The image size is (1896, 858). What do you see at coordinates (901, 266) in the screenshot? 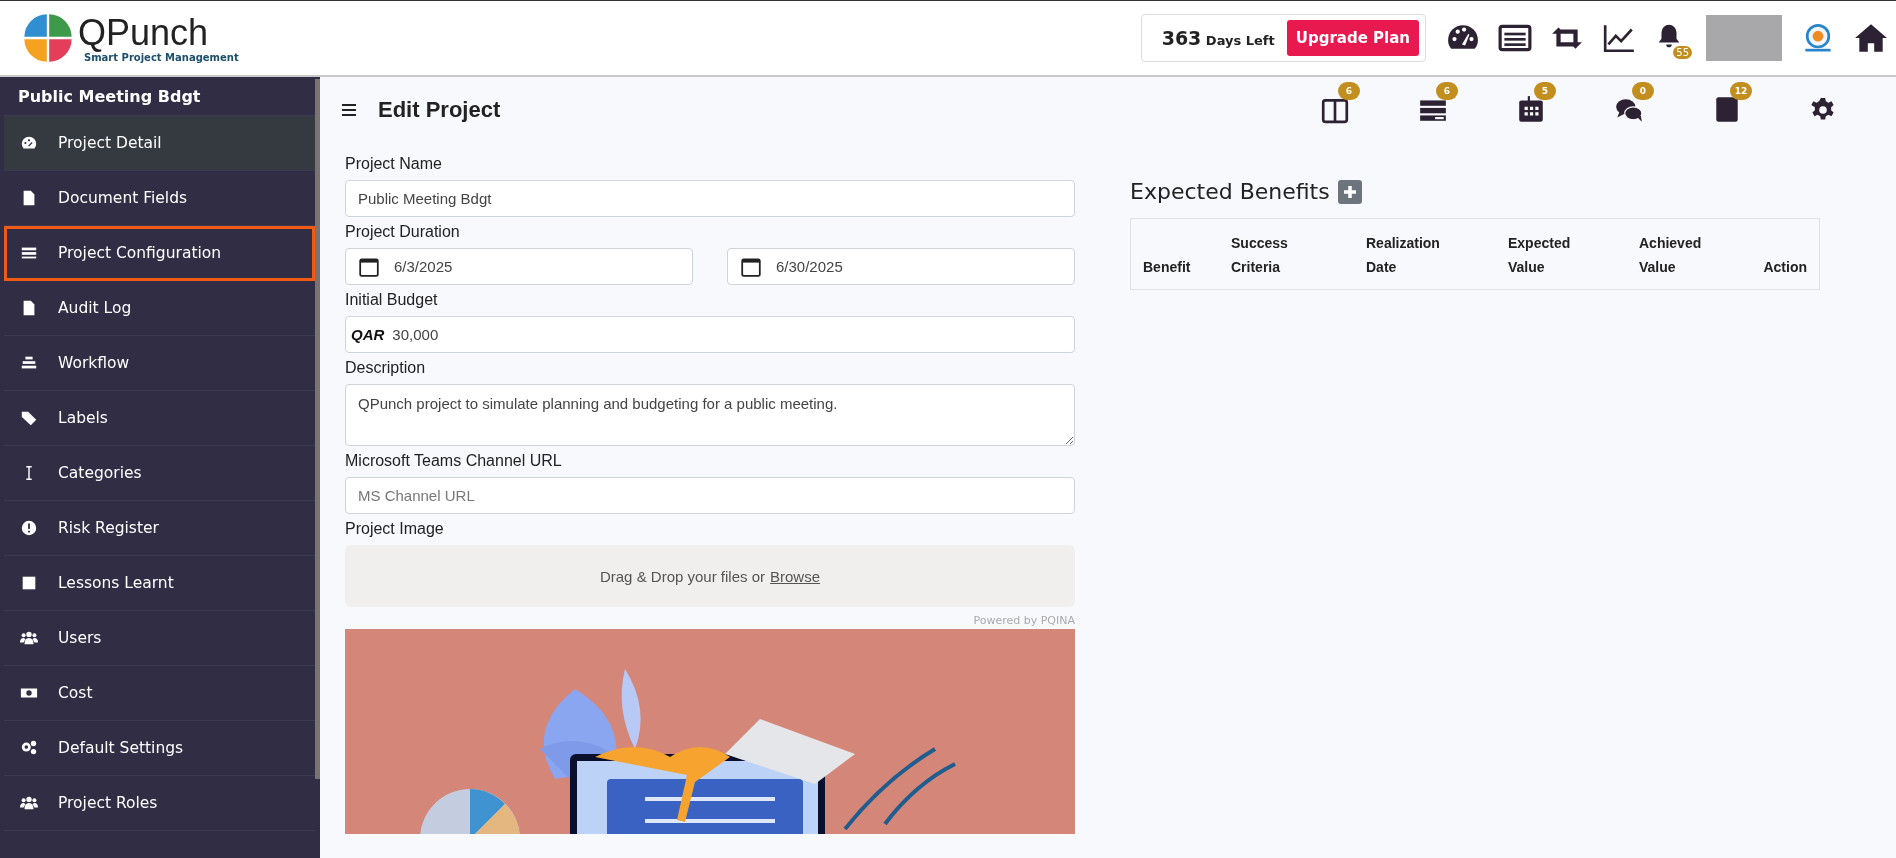
I see `end-date-field: 6/30/2025` at bounding box center [901, 266].